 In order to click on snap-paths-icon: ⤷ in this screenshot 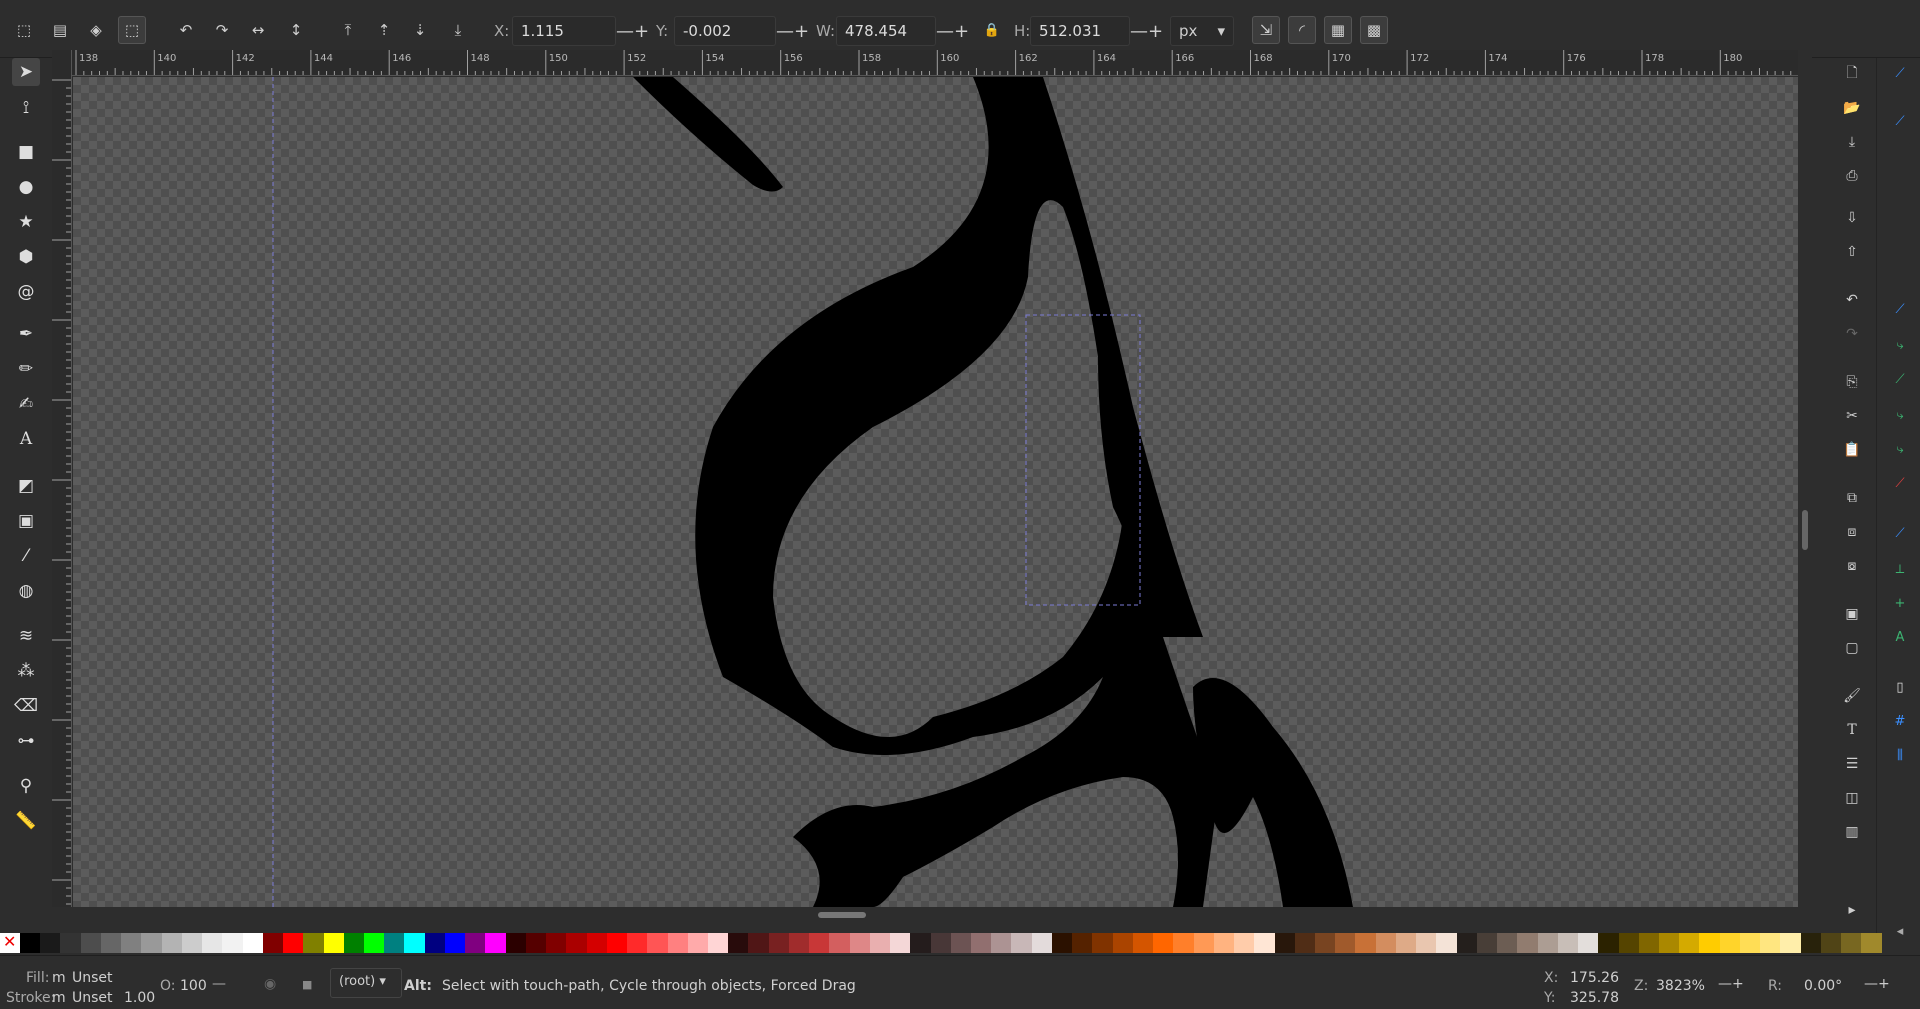, I will do `click(1900, 345)`.